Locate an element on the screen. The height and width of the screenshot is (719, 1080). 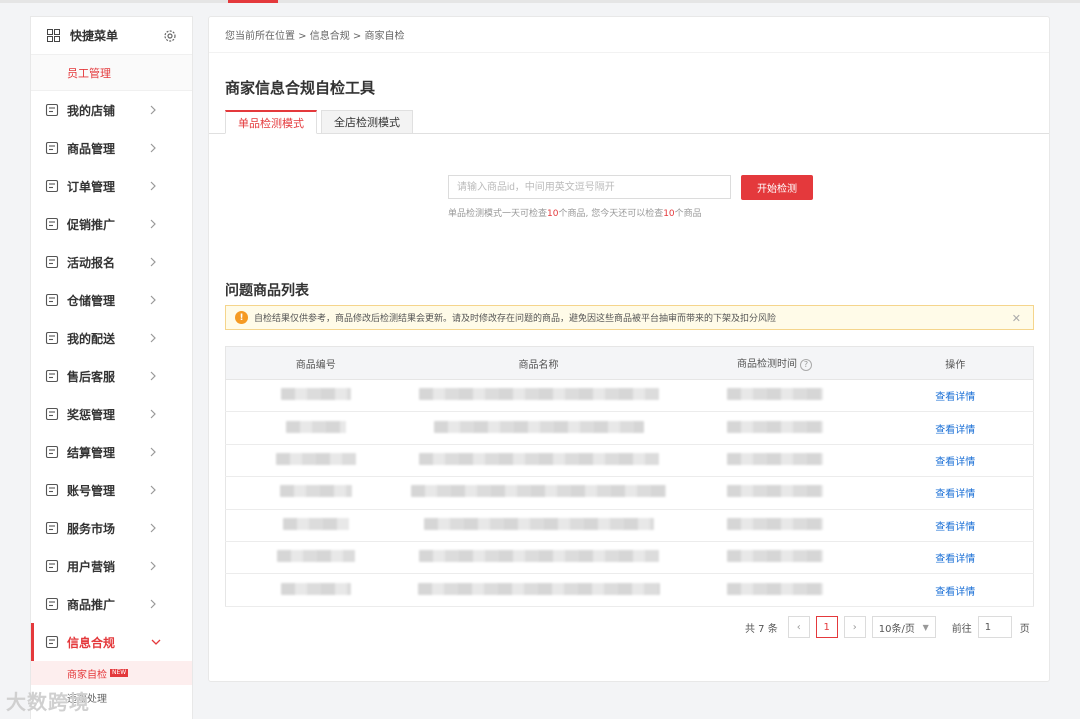
sidebar-item-6: 仓储管理 is located at coordinates (111, 300).